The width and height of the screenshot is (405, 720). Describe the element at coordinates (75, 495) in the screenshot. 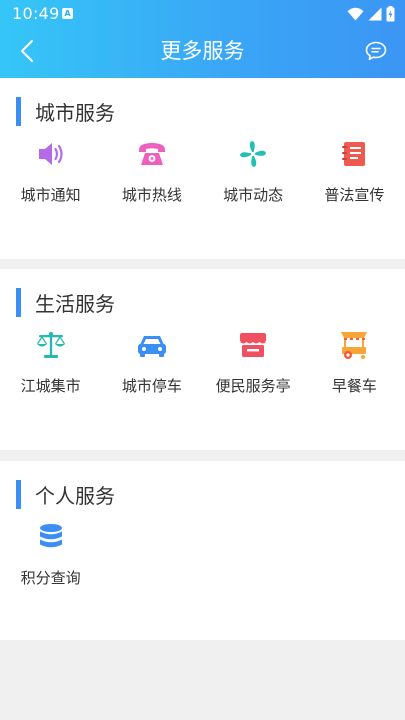

I see `section-title: 个人服务` at that location.